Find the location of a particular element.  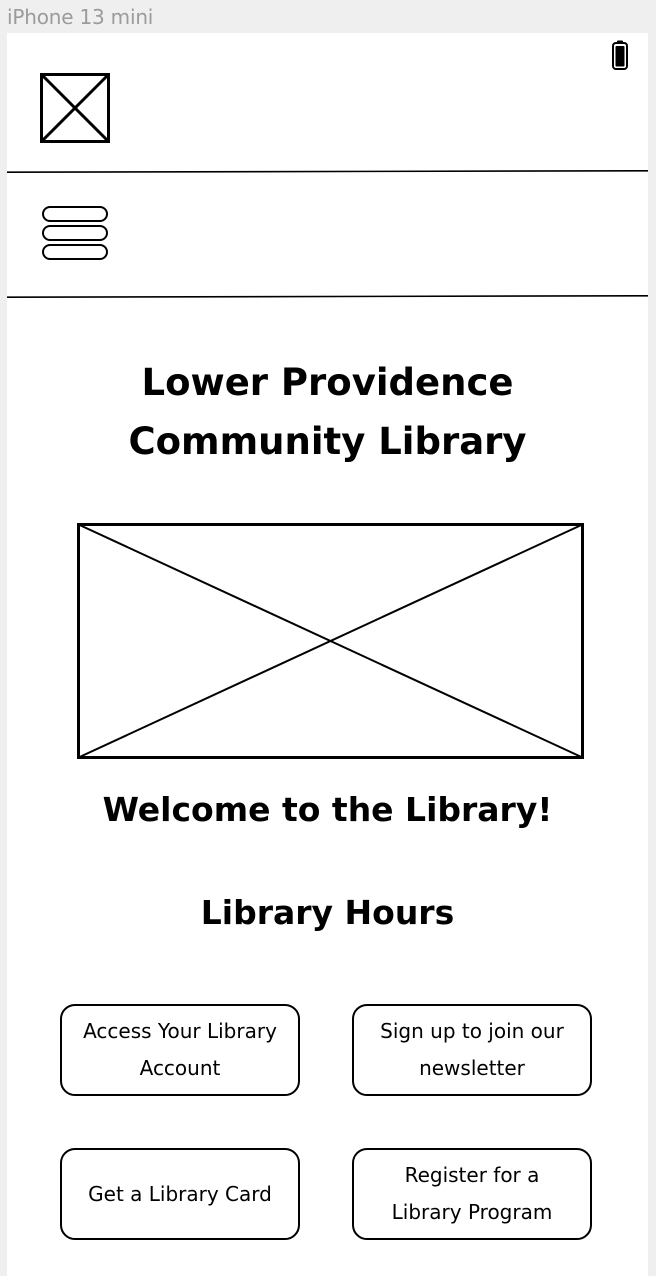

header-divider is located at coordinates (327, 171).